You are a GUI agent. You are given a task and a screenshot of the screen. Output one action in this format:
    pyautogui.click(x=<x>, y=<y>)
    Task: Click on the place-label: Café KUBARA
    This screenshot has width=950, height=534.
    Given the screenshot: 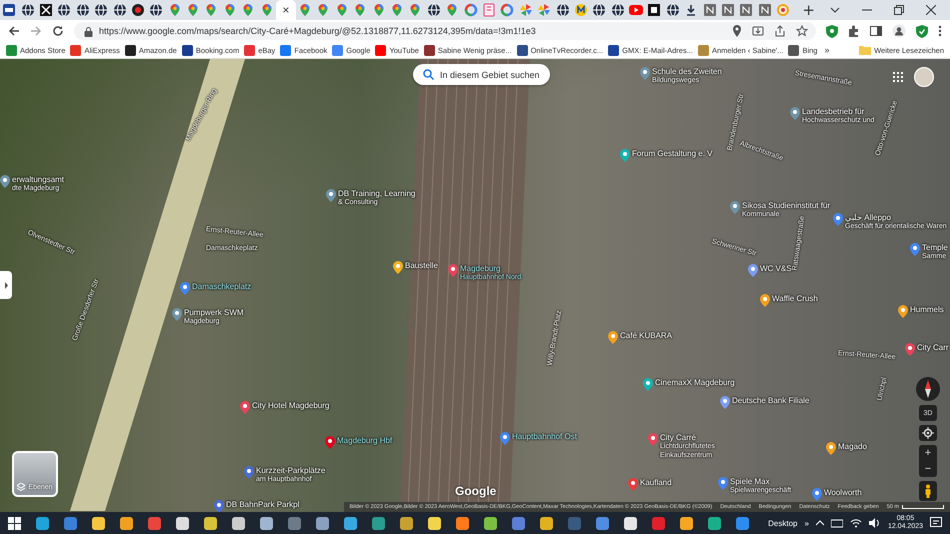 What is the action you would take?
    pyautogui.click(x=646, y=335)
    